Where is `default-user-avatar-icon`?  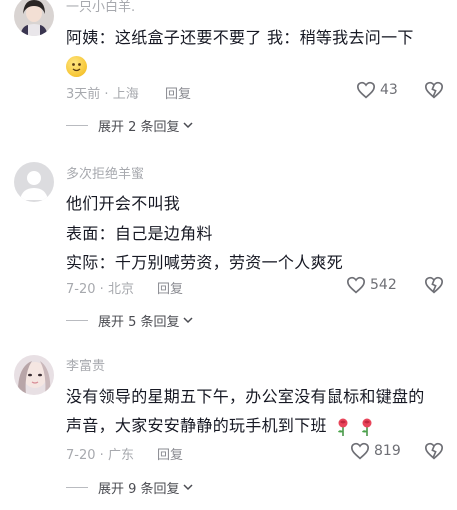
default-user-avatar-icon is located at coordinates (34, 182).